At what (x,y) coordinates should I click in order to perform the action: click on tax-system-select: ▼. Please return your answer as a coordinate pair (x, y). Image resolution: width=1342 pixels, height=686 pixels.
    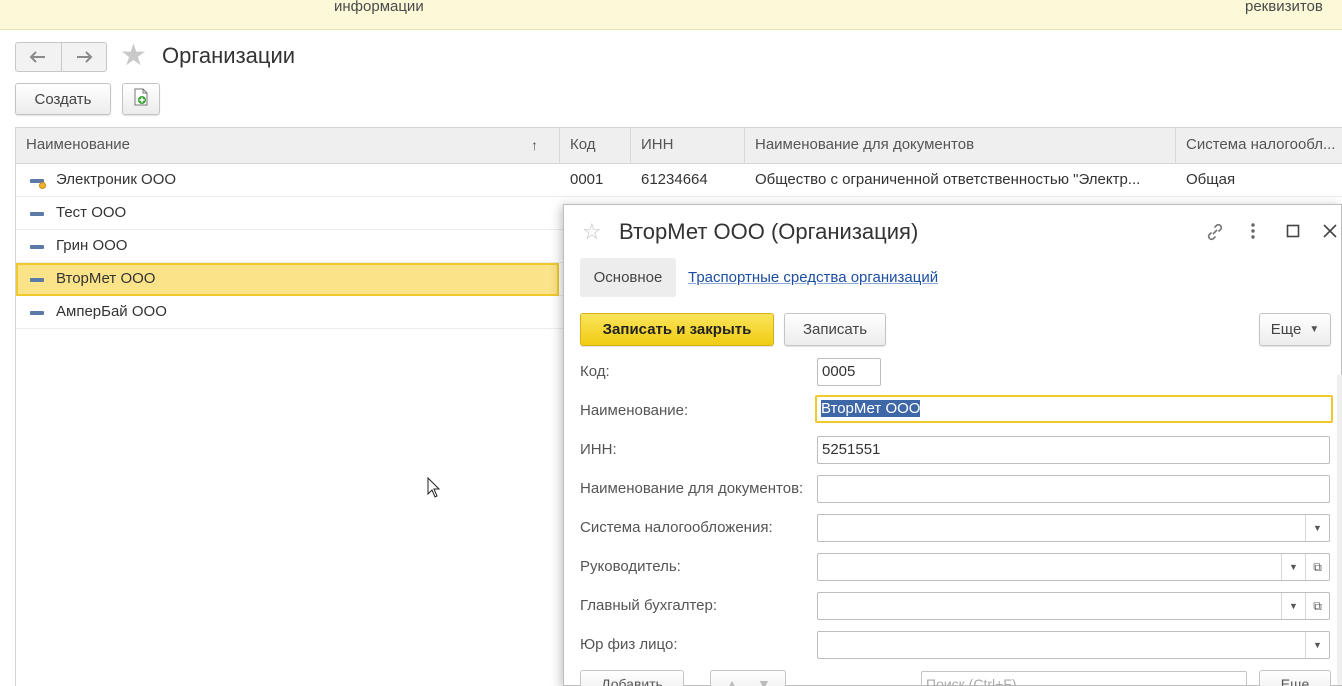
    Looking at the image, I should click on (1073, 528).